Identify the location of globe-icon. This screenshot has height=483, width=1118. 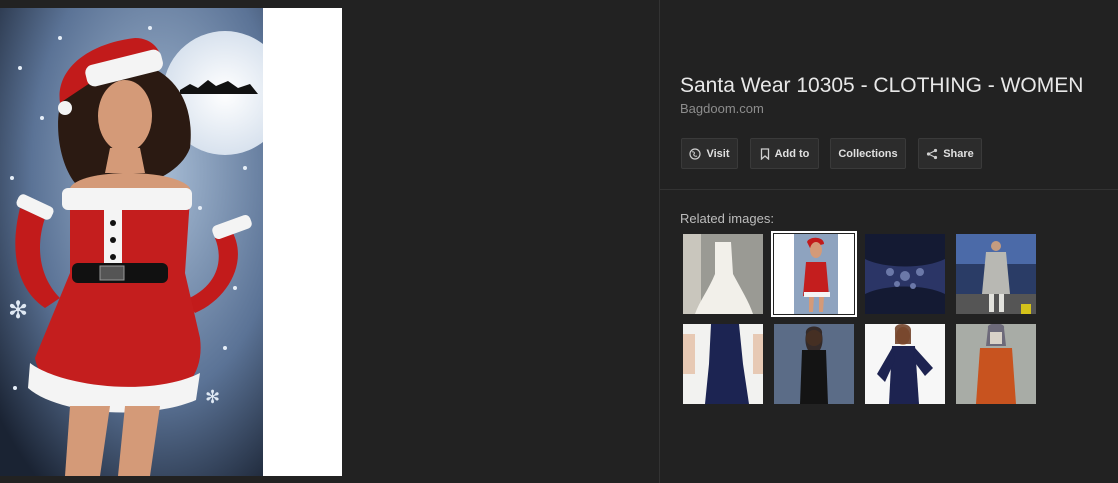
(695, 153).